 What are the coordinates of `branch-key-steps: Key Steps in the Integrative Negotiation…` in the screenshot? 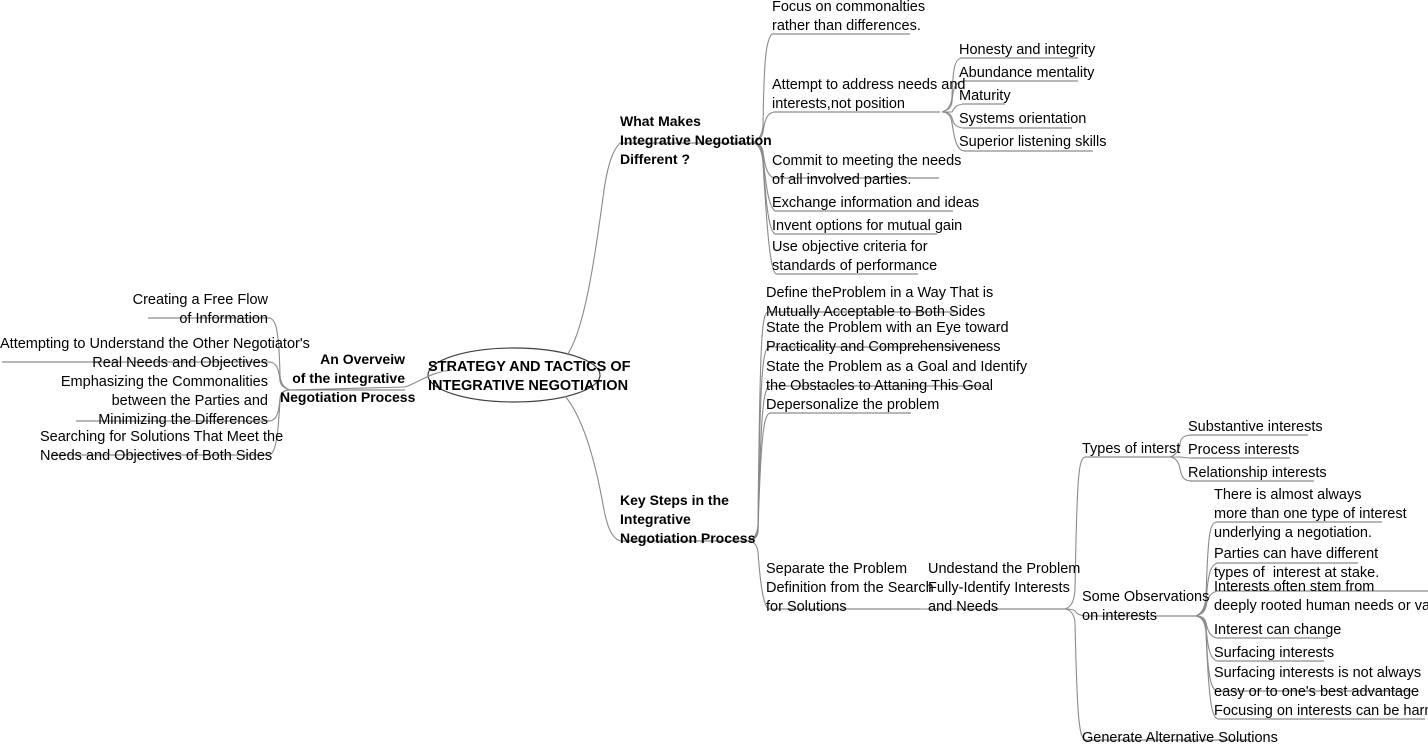 It's located at (687, 519).